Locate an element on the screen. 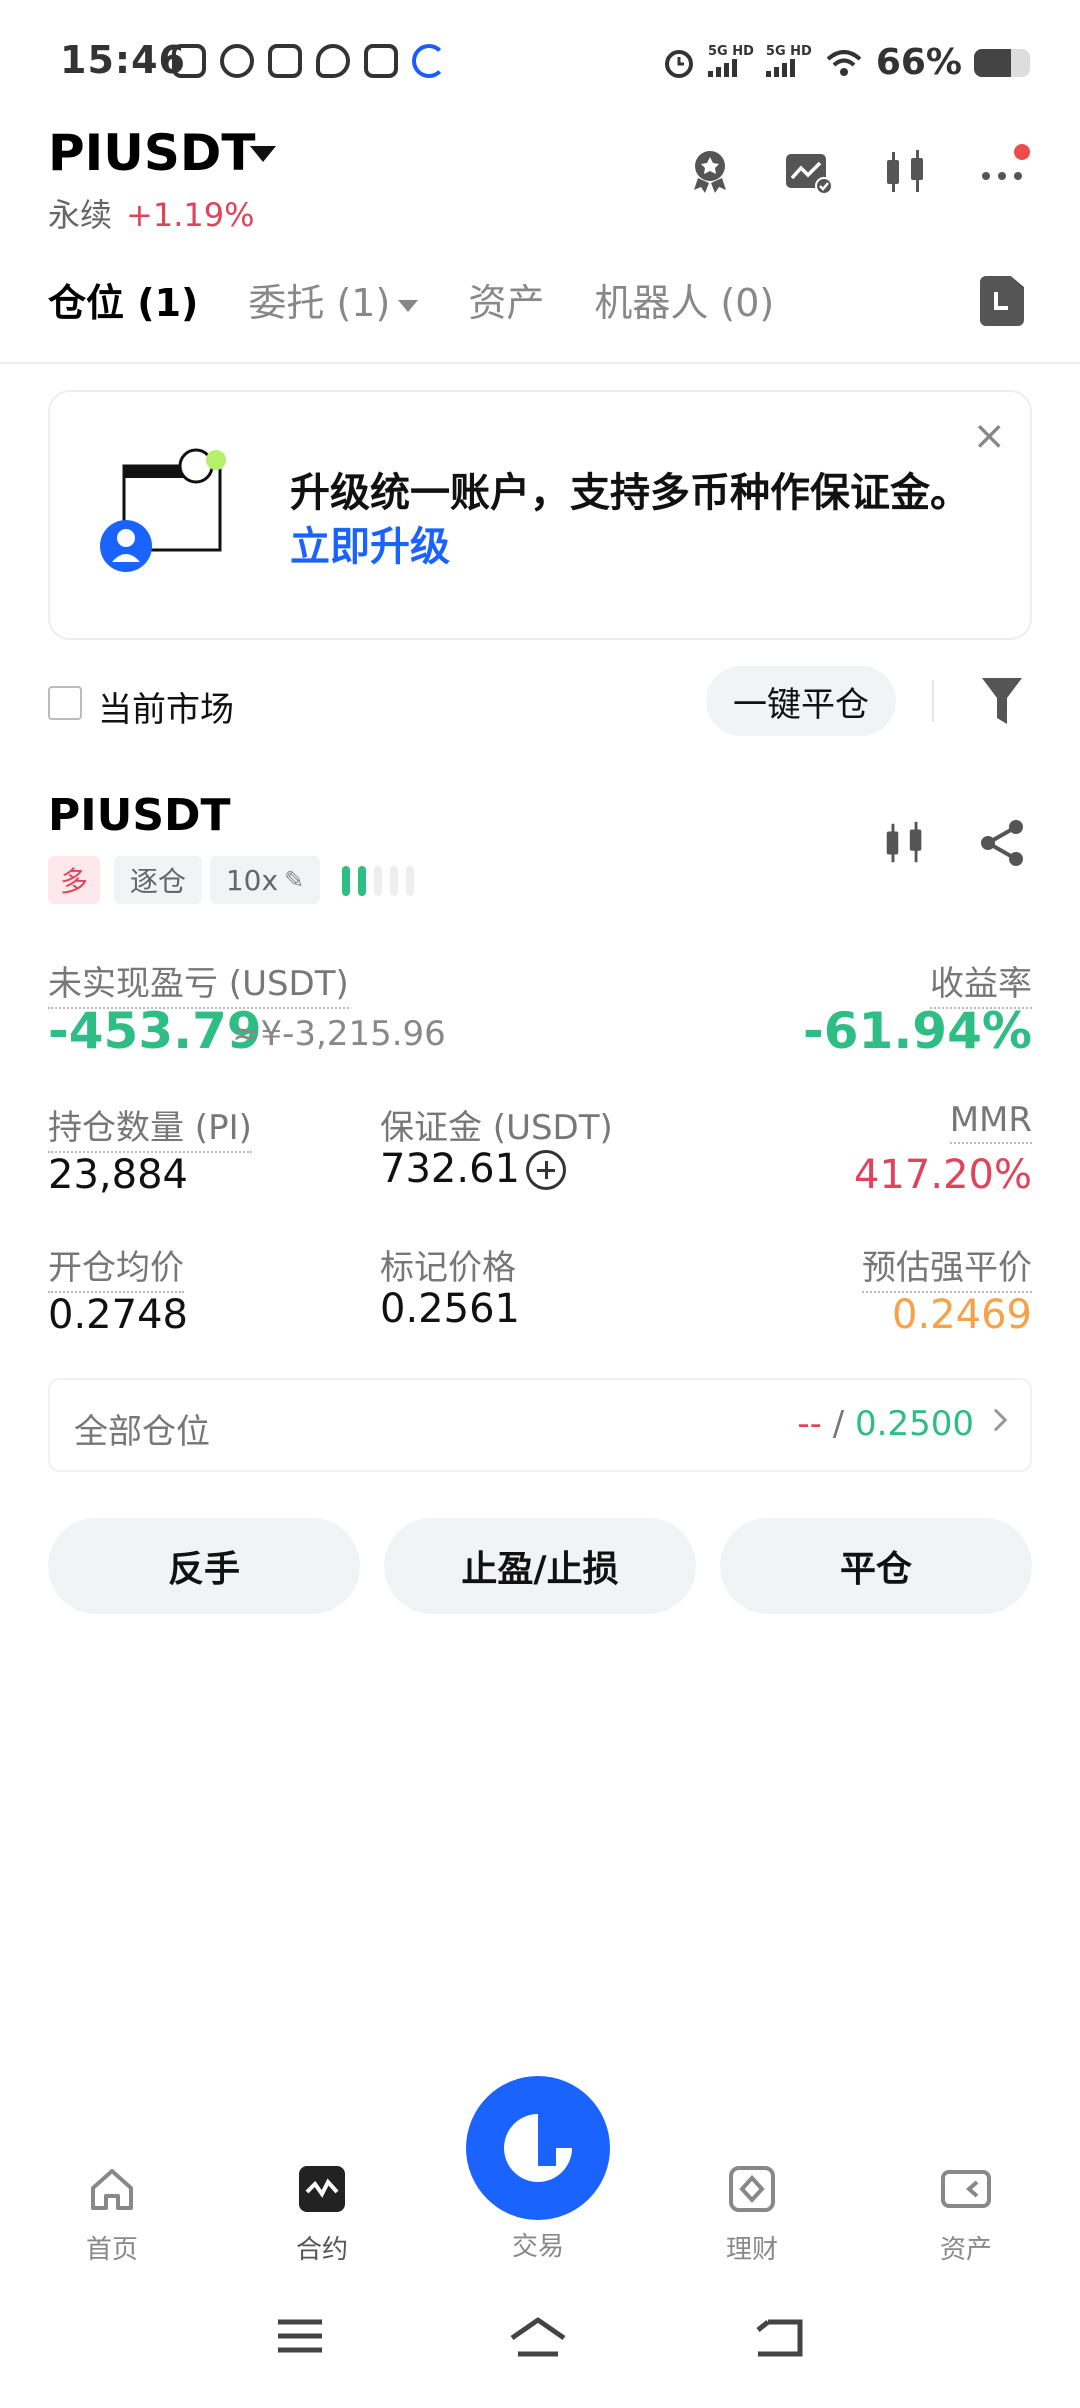 The width and height of the screenshot is (1080, 2408). symbol-selector: PIUSDT is located at coordinates (151, 153).